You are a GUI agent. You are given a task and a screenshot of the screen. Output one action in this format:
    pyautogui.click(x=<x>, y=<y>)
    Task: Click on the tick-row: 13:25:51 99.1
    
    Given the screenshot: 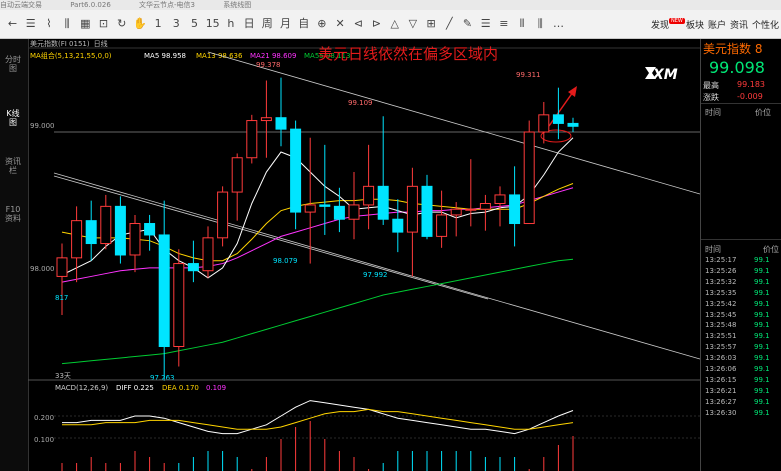 What is the action you would take?
    pyautogui.click(x=741, y=336)
    